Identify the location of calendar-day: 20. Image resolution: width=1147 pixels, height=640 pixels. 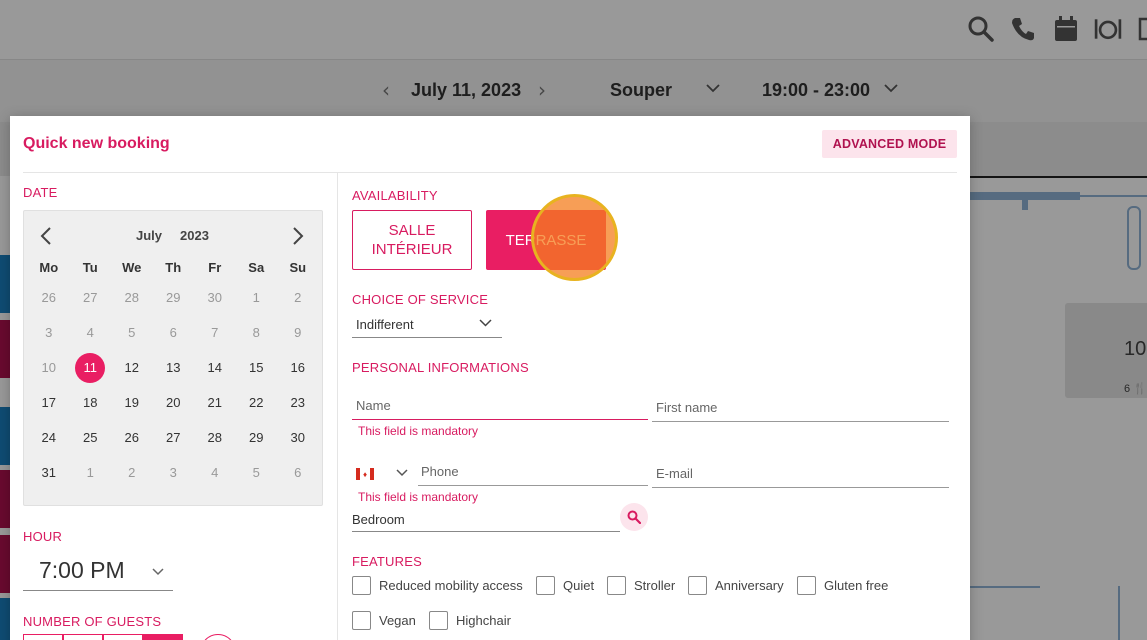
(174, 402).